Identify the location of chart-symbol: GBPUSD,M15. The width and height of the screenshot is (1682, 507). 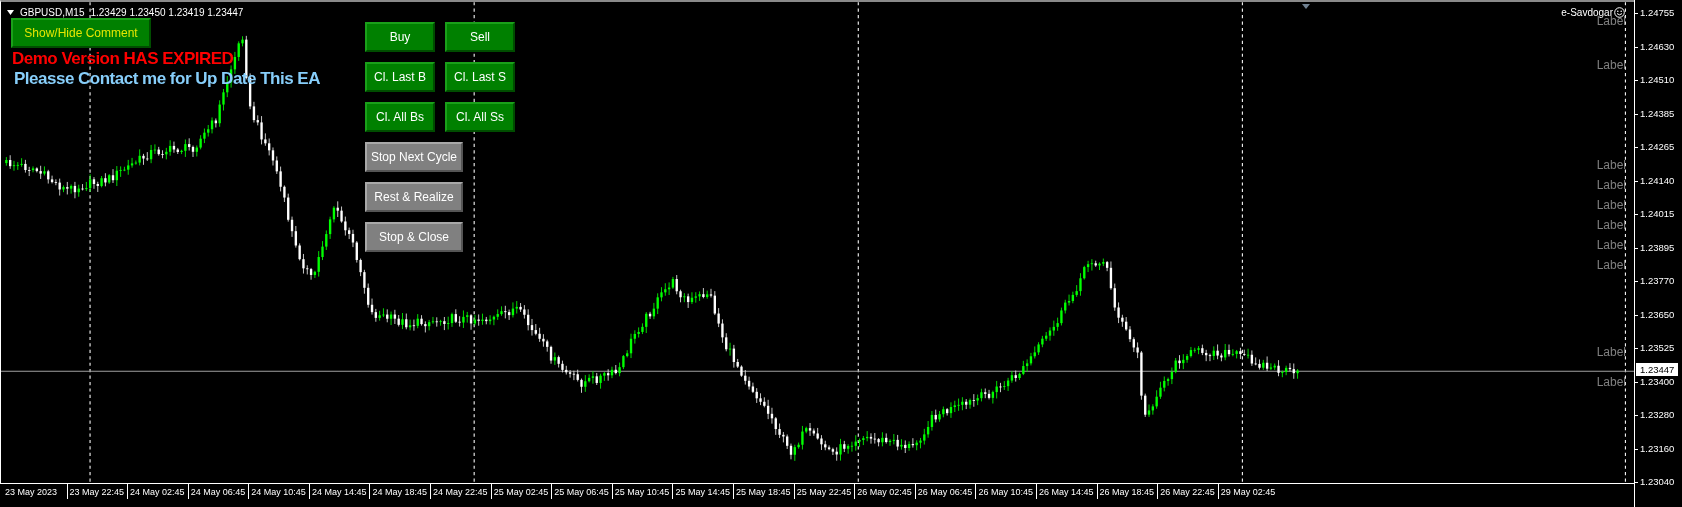
(52, 12).